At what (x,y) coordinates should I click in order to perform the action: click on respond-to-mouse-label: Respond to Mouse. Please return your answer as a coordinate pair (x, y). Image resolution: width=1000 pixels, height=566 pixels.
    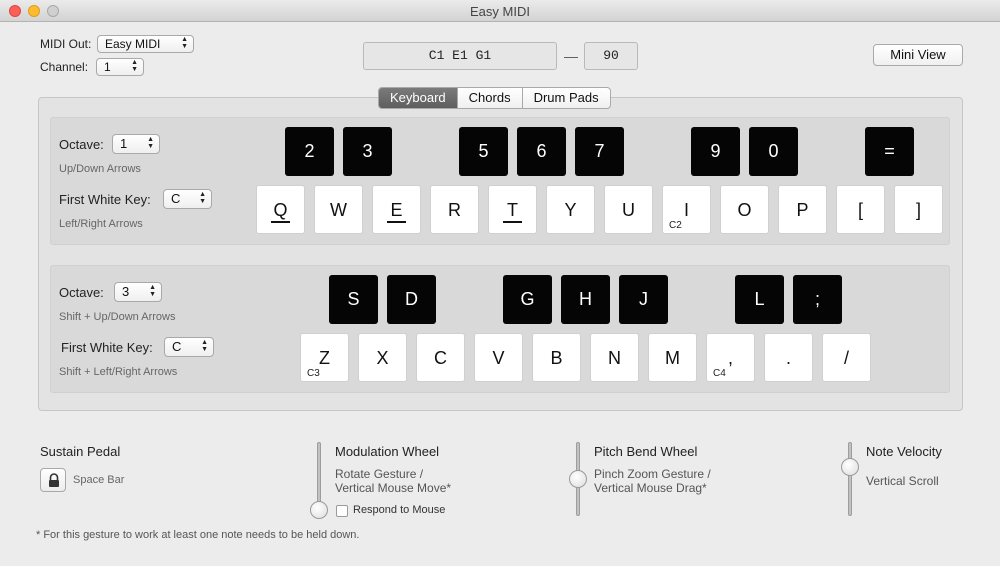
    Looking at the image, I should click on (399, 510).